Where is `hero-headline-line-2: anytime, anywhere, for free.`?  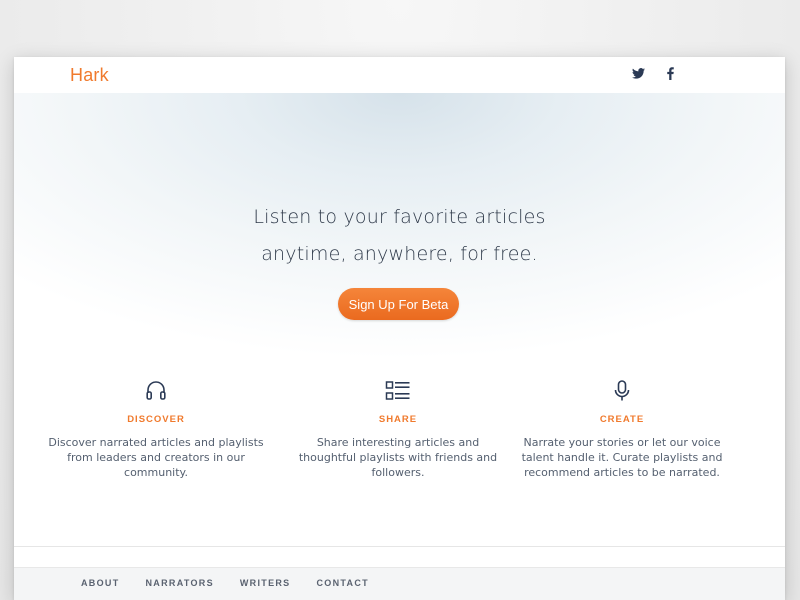 hero-headline-line-2: anytime, anywhere, for free. is located at coordinates (399, 254).